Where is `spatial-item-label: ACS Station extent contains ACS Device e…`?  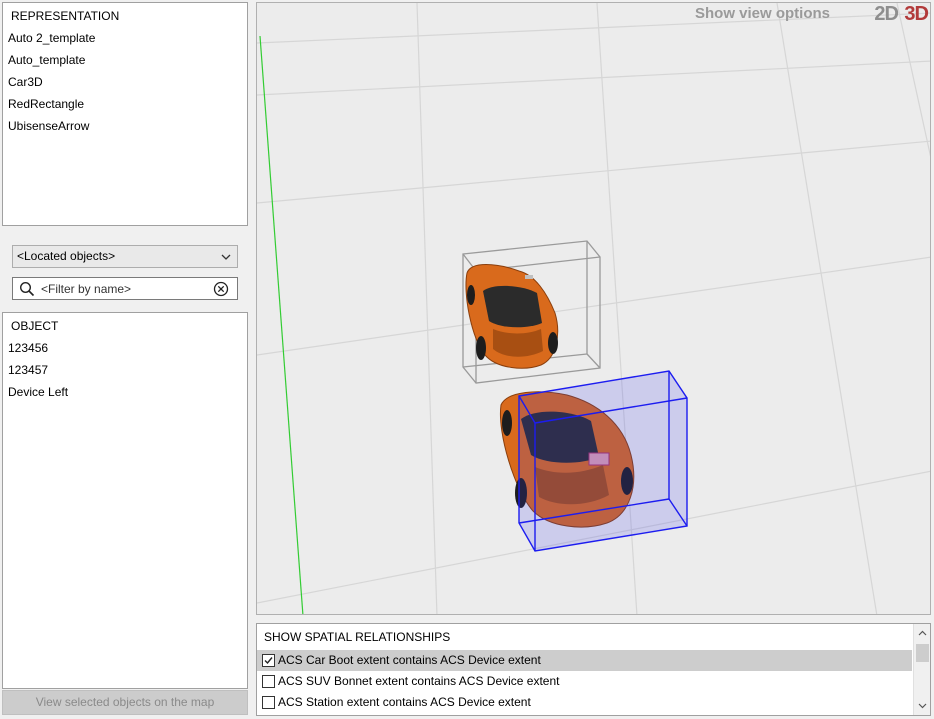
spatial-item-label: ACS Station extent contains ACS Device e… is located at coordinates (404, 702).